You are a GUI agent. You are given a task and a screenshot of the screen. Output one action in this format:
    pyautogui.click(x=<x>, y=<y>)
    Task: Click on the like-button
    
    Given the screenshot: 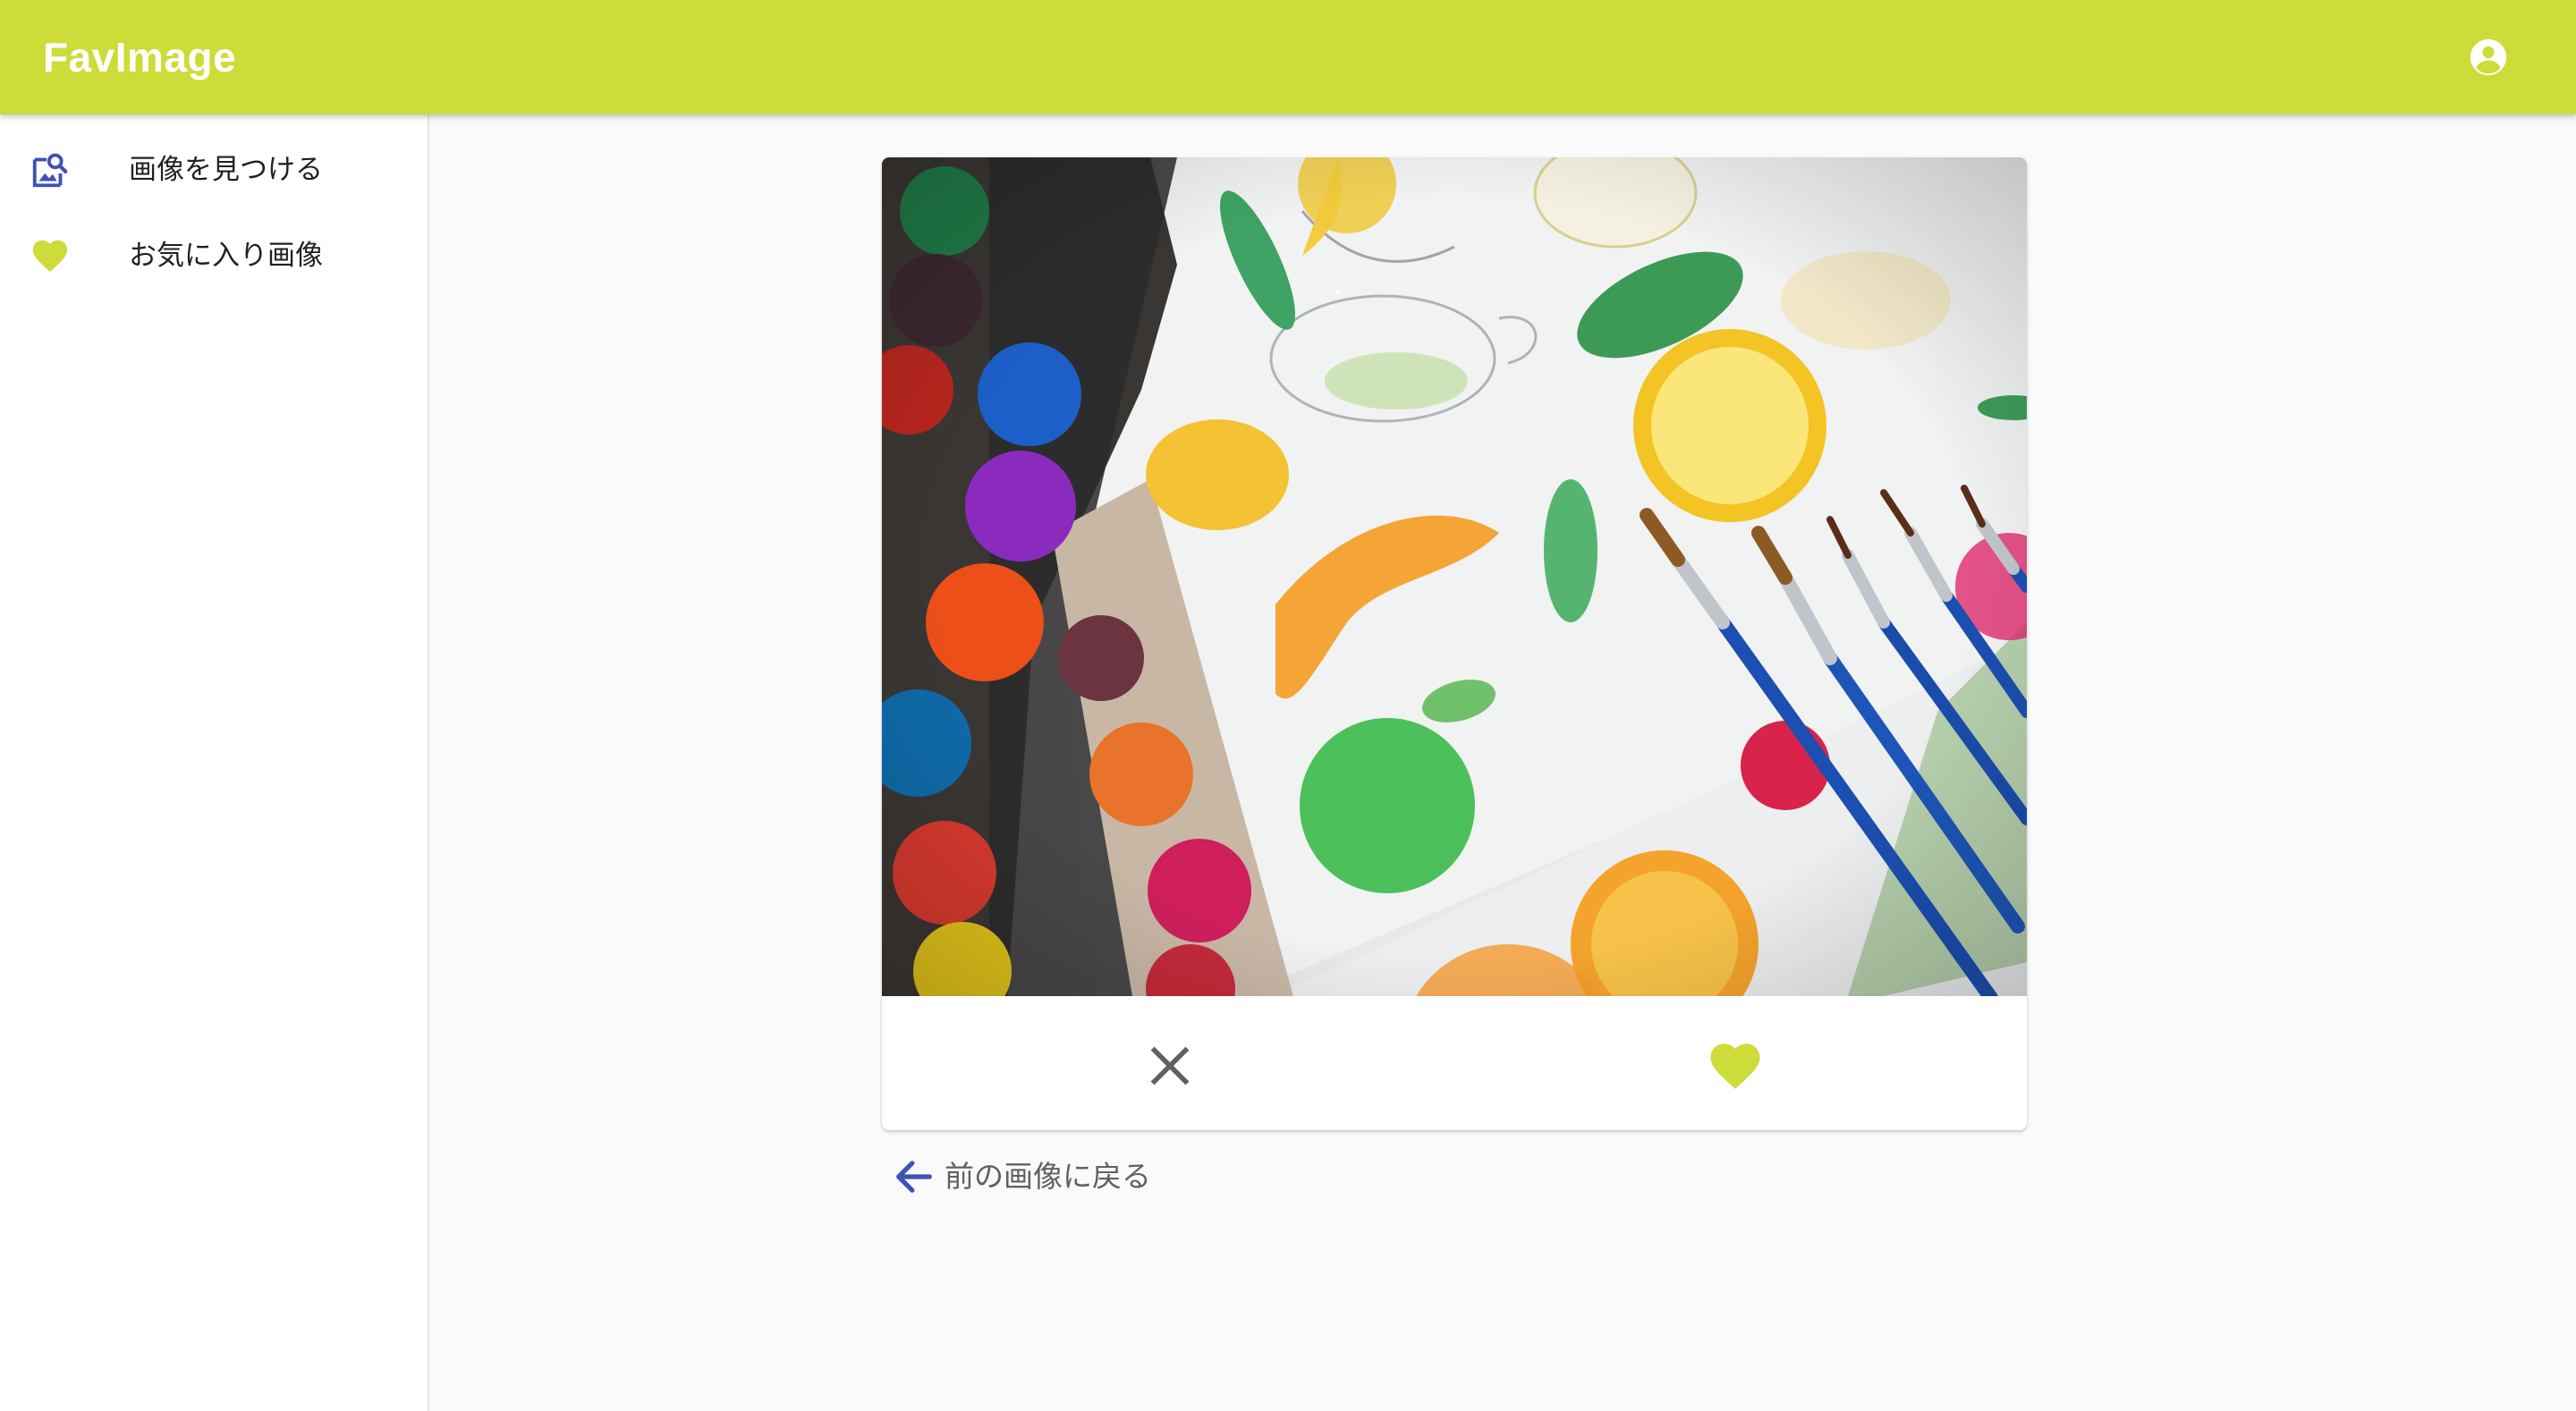 What is the action you would take?
    pyautogui.click(x=1735, y=1066)
    